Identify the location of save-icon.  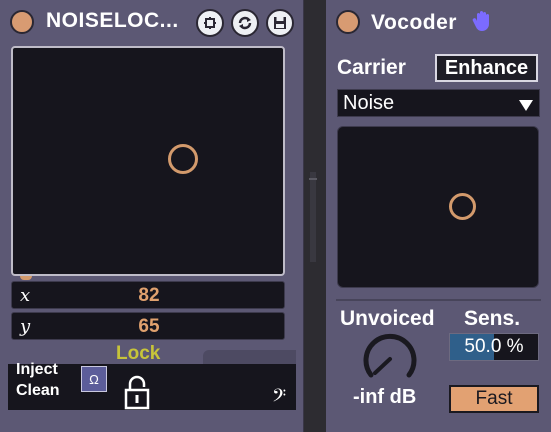
(280, 23).